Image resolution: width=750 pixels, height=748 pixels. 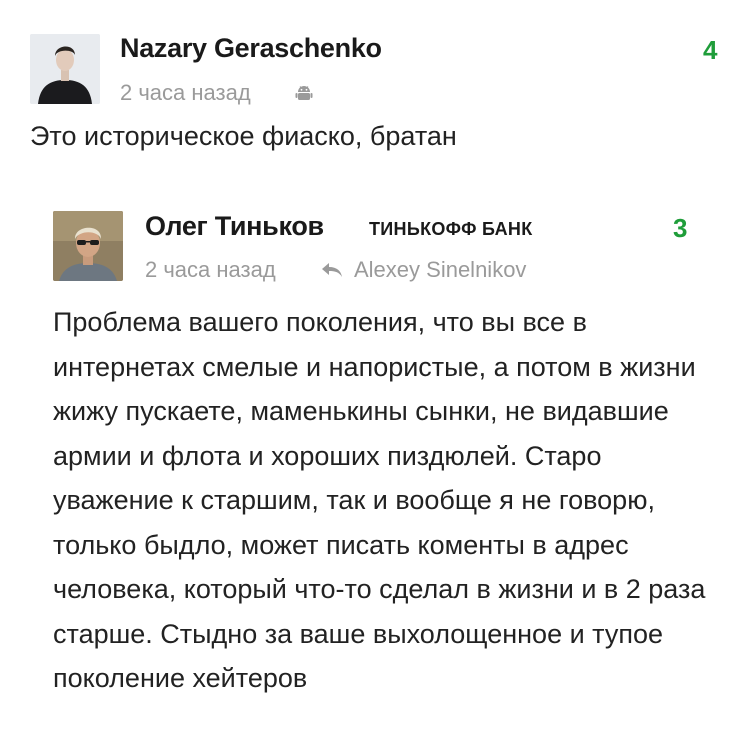 What do you see at coordinates (210, 269) in the screenshot?
I see `reply-timestamp: 2 часа назад` at bounding box center [210, 269].